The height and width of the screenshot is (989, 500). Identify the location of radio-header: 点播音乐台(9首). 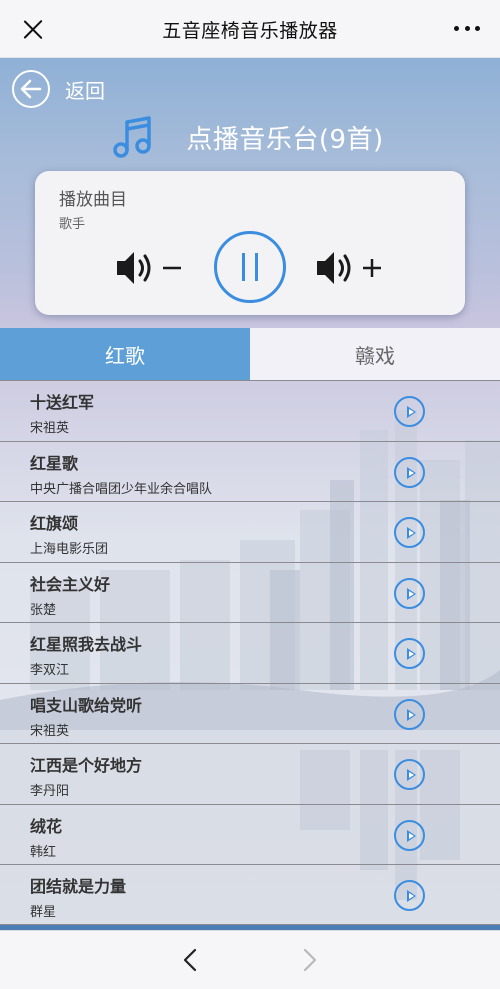
(250, 137).